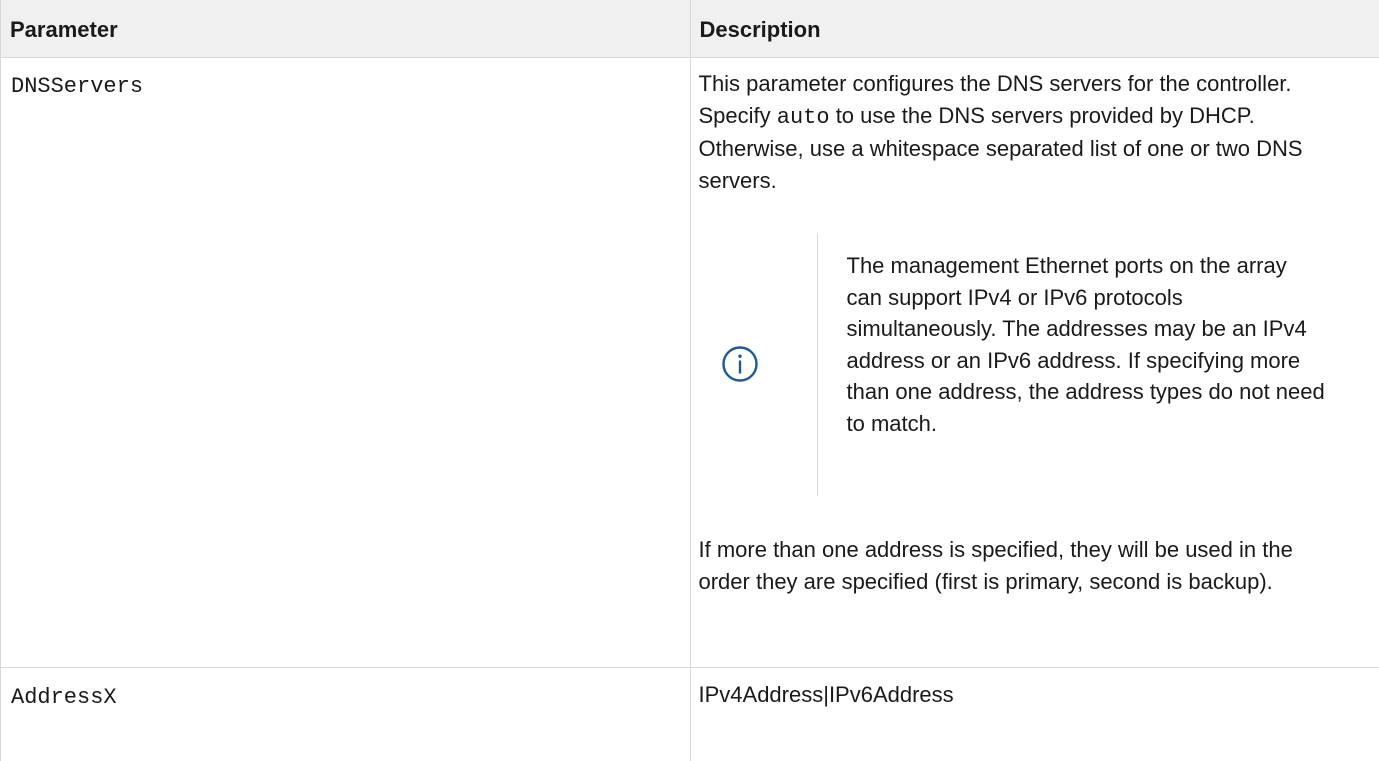 The height and width of the screenshot is (761, 1379). Describe the element at coordinates (64, 697) in the screenshot. I see `parameter-name: AddressX` at that location.